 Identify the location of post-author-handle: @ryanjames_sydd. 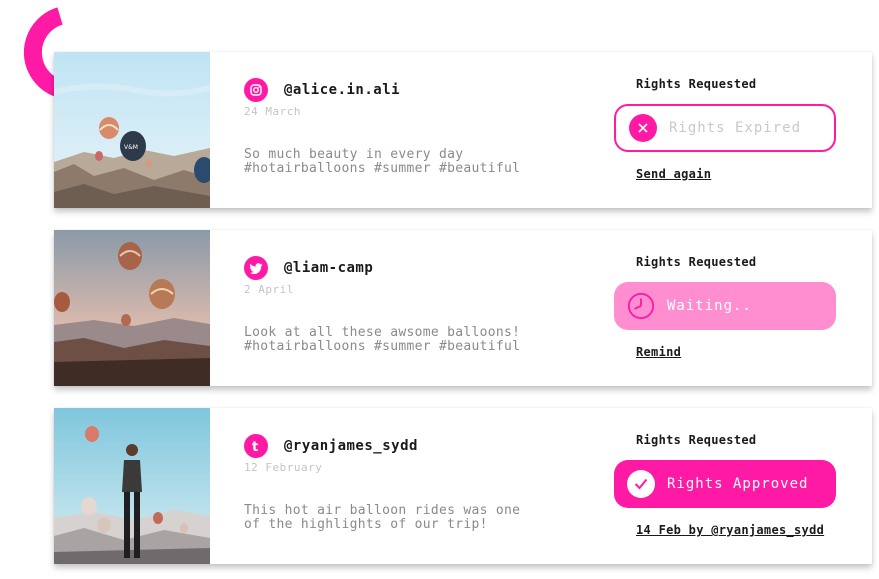
(351, 446).